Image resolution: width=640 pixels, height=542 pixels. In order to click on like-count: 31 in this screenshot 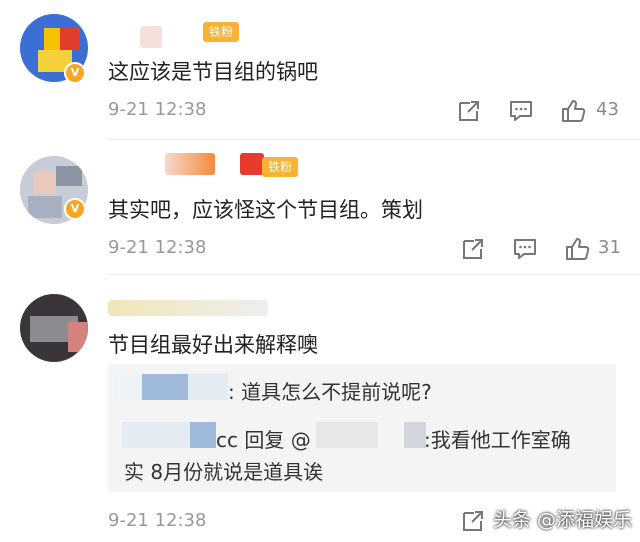, I will do `click(609, 247)`.